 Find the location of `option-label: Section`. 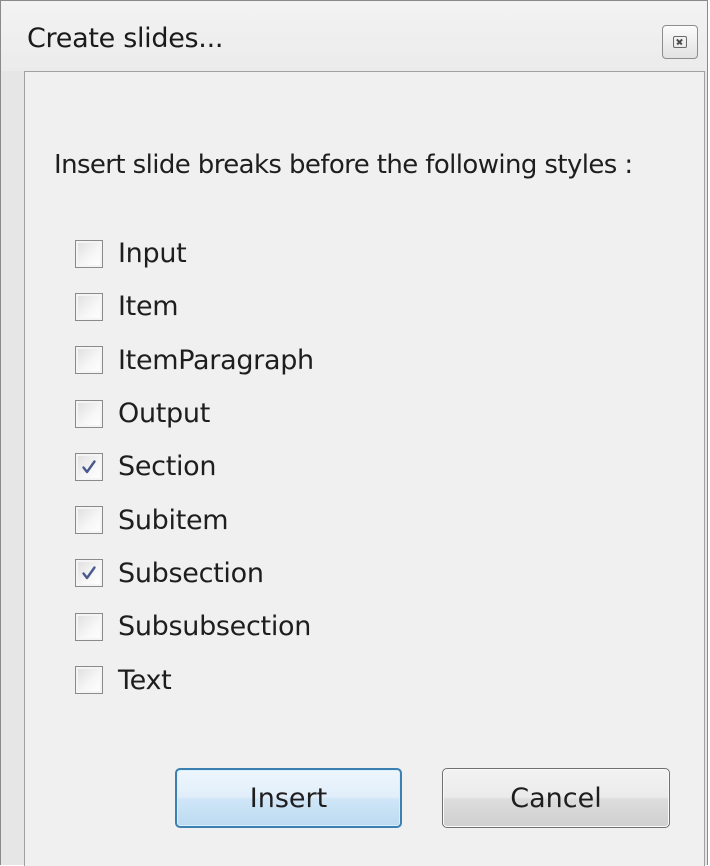

option-label: Section is located at coordinates (167, 467).